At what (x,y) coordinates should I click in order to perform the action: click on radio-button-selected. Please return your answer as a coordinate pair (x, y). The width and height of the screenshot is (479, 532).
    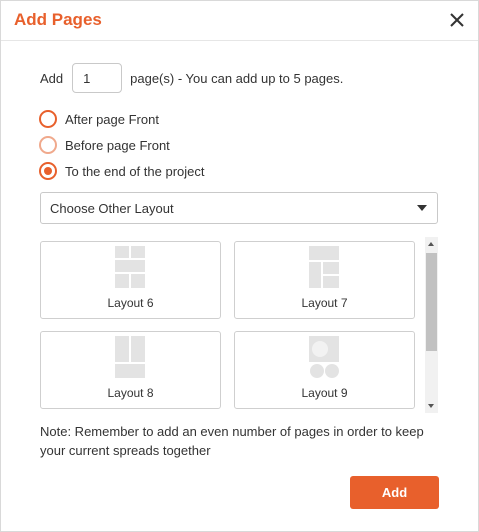
    Looking at the image, I should click on (48, 171).